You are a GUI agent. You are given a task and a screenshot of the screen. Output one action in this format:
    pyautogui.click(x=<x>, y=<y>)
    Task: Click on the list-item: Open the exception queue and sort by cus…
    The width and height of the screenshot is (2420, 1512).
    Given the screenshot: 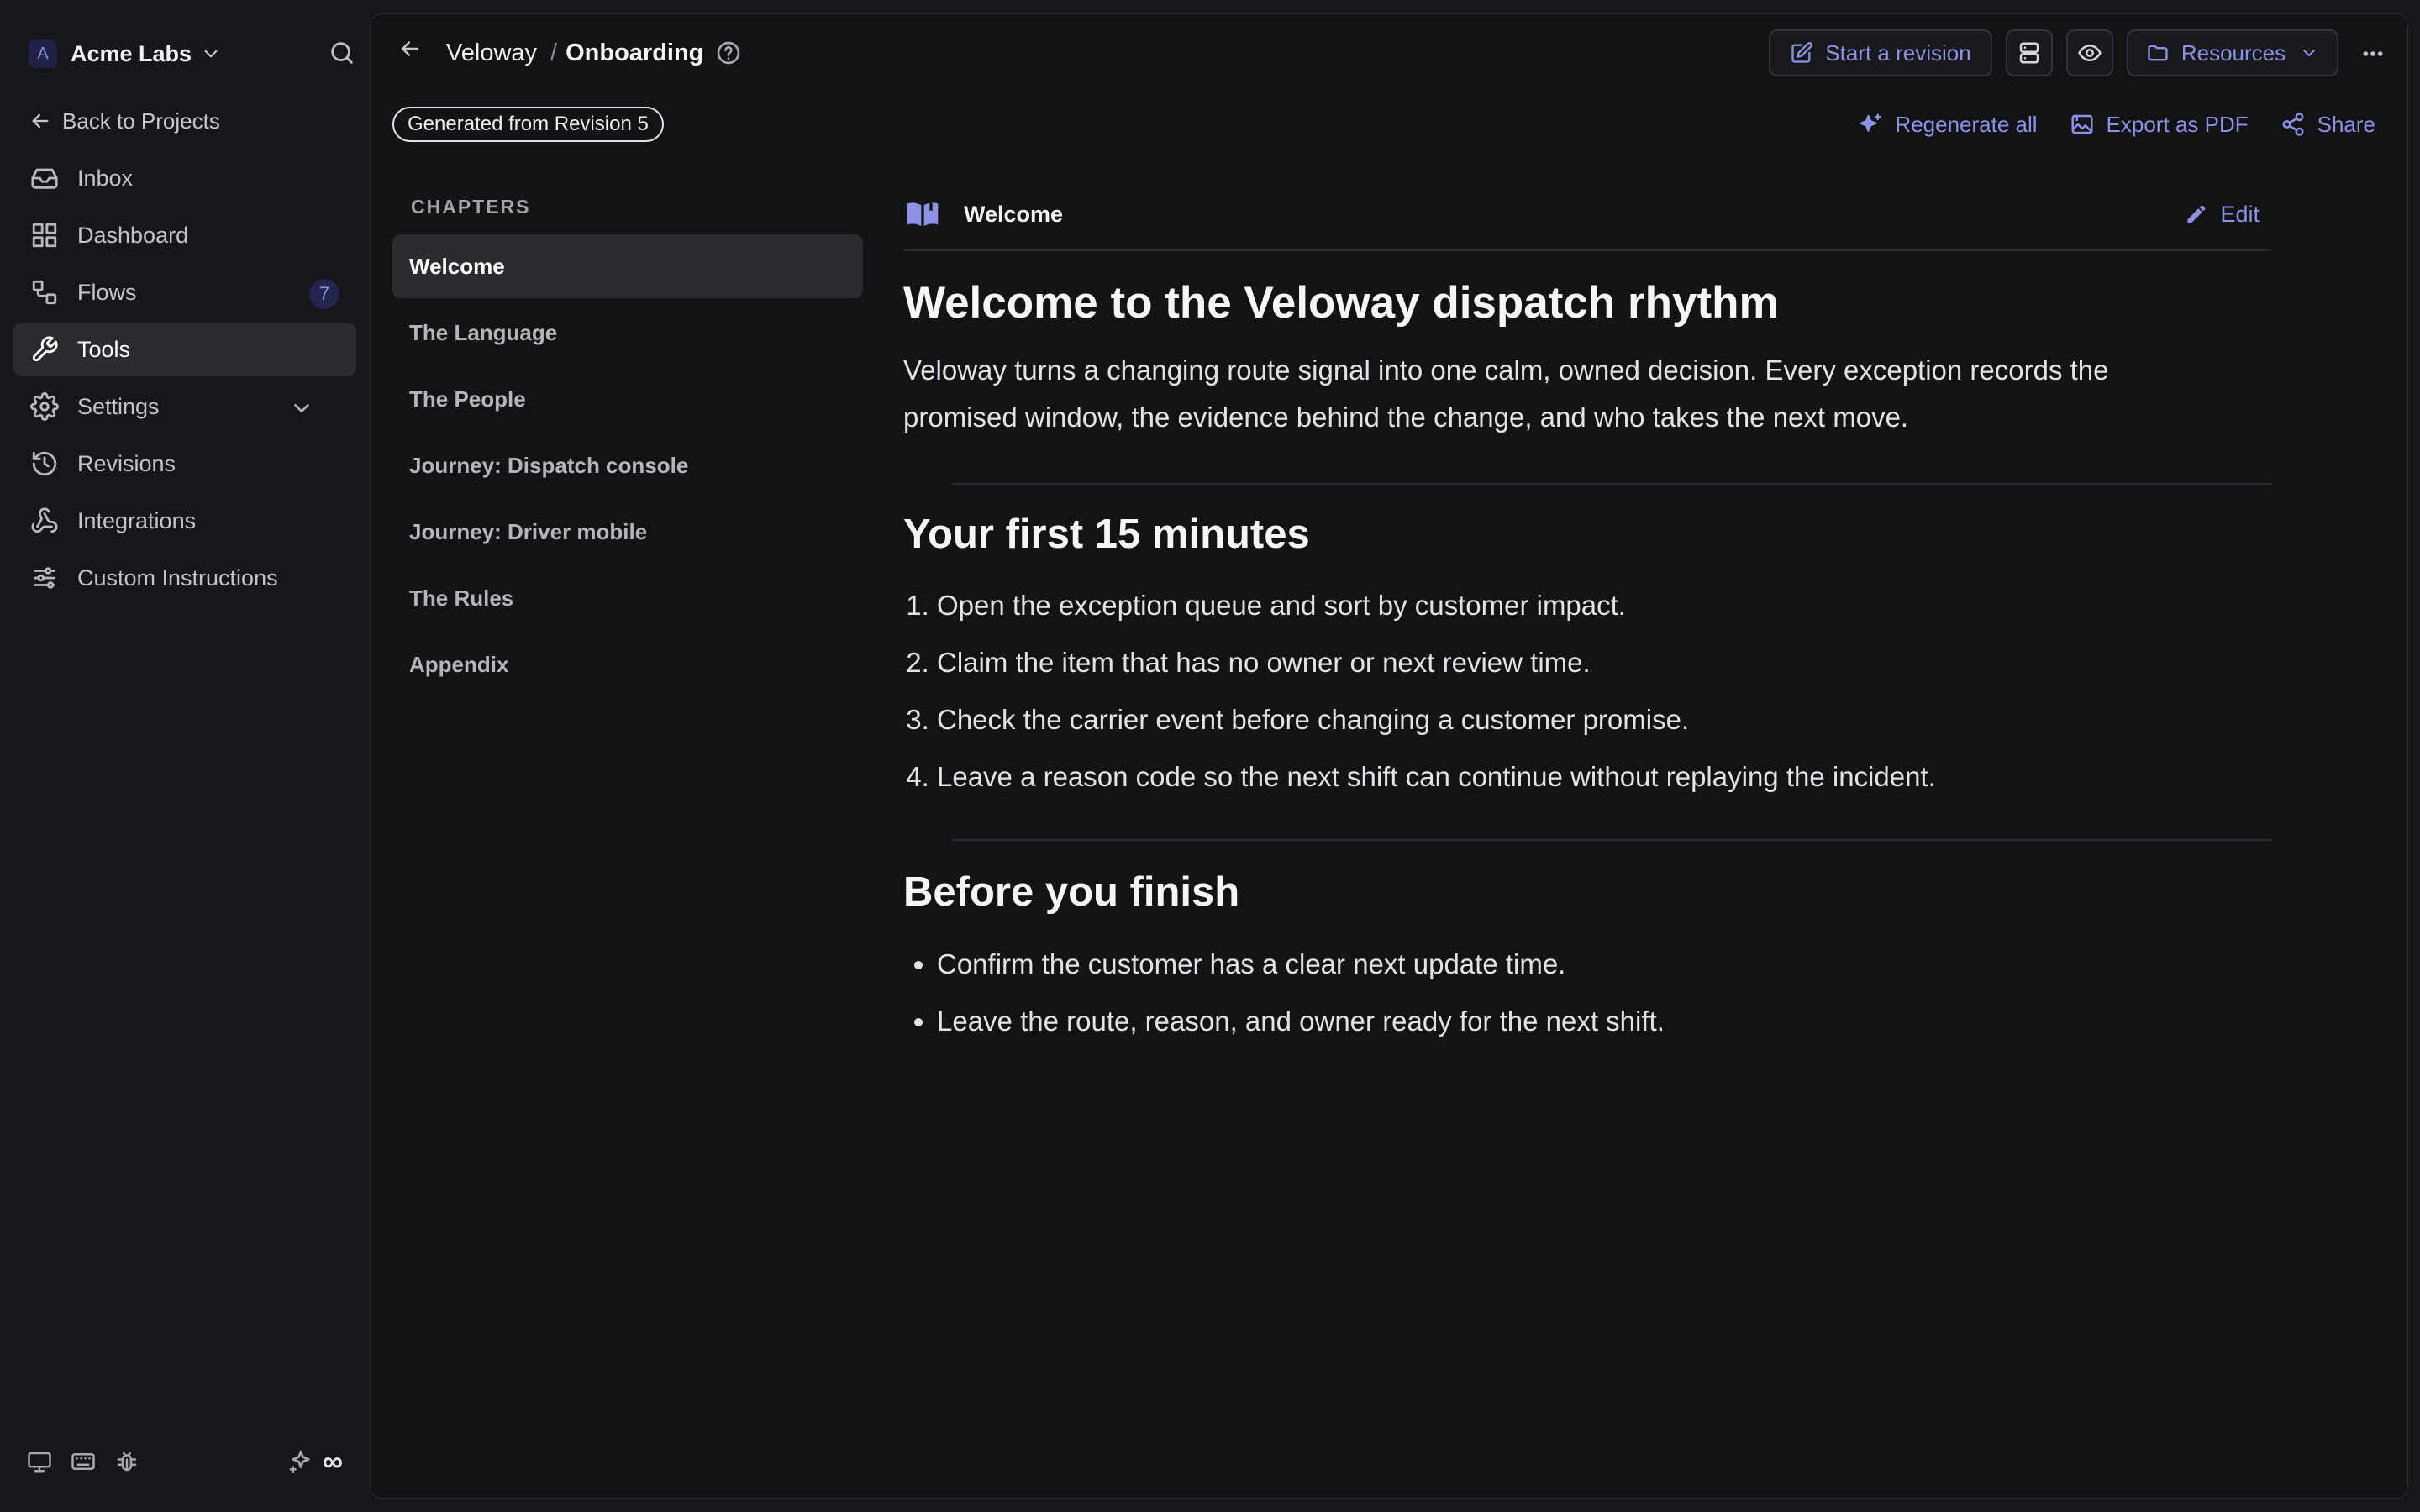 What is the action you would take?
    pyautogui.click(x=1604, y=605)
    